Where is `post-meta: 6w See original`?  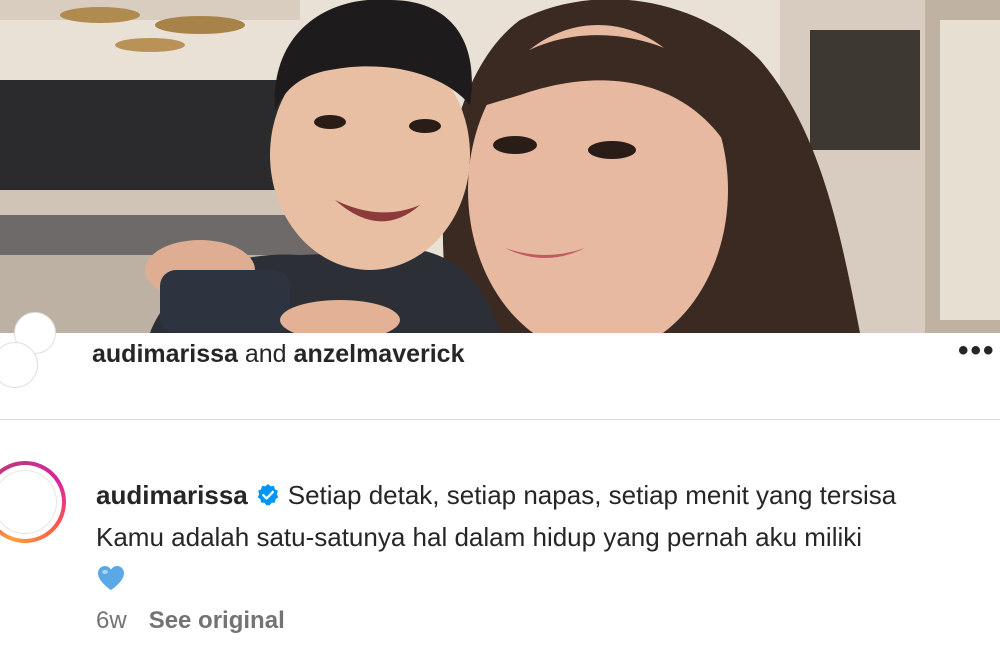
post-meta: 6w See original is located at coordinates (190, 621).